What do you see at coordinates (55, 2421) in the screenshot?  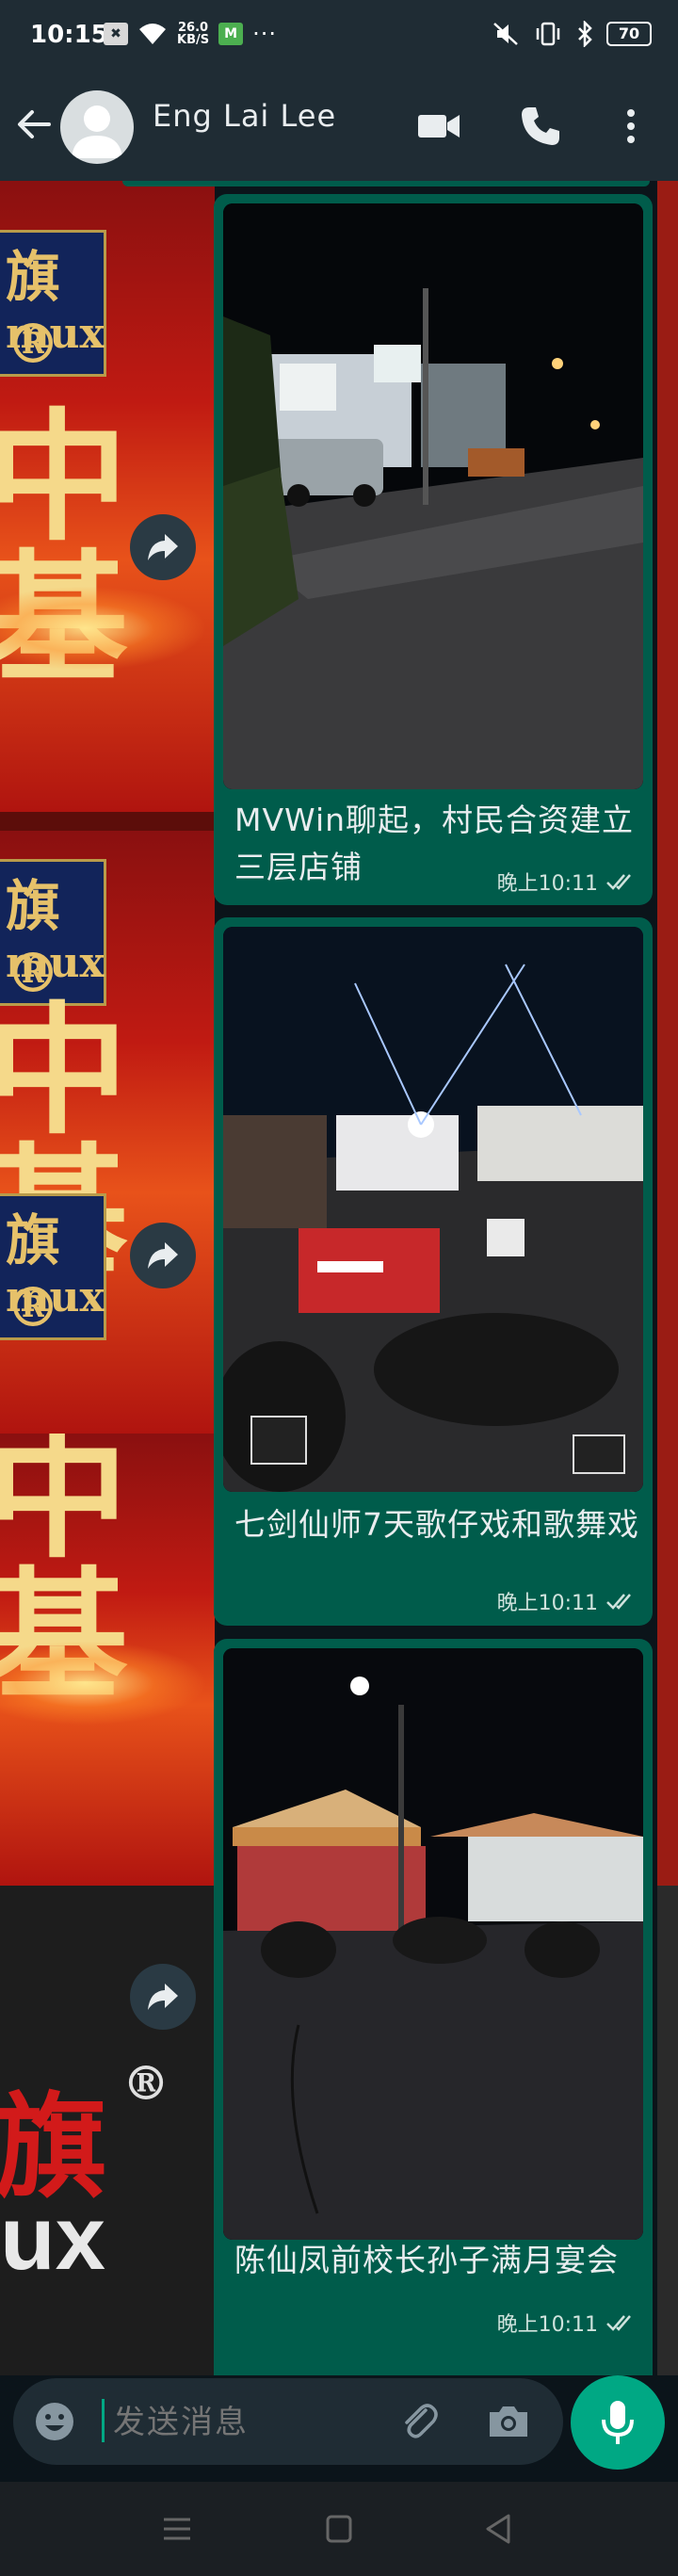 I see `emoji-icon` at bounding box center [55, 2421].